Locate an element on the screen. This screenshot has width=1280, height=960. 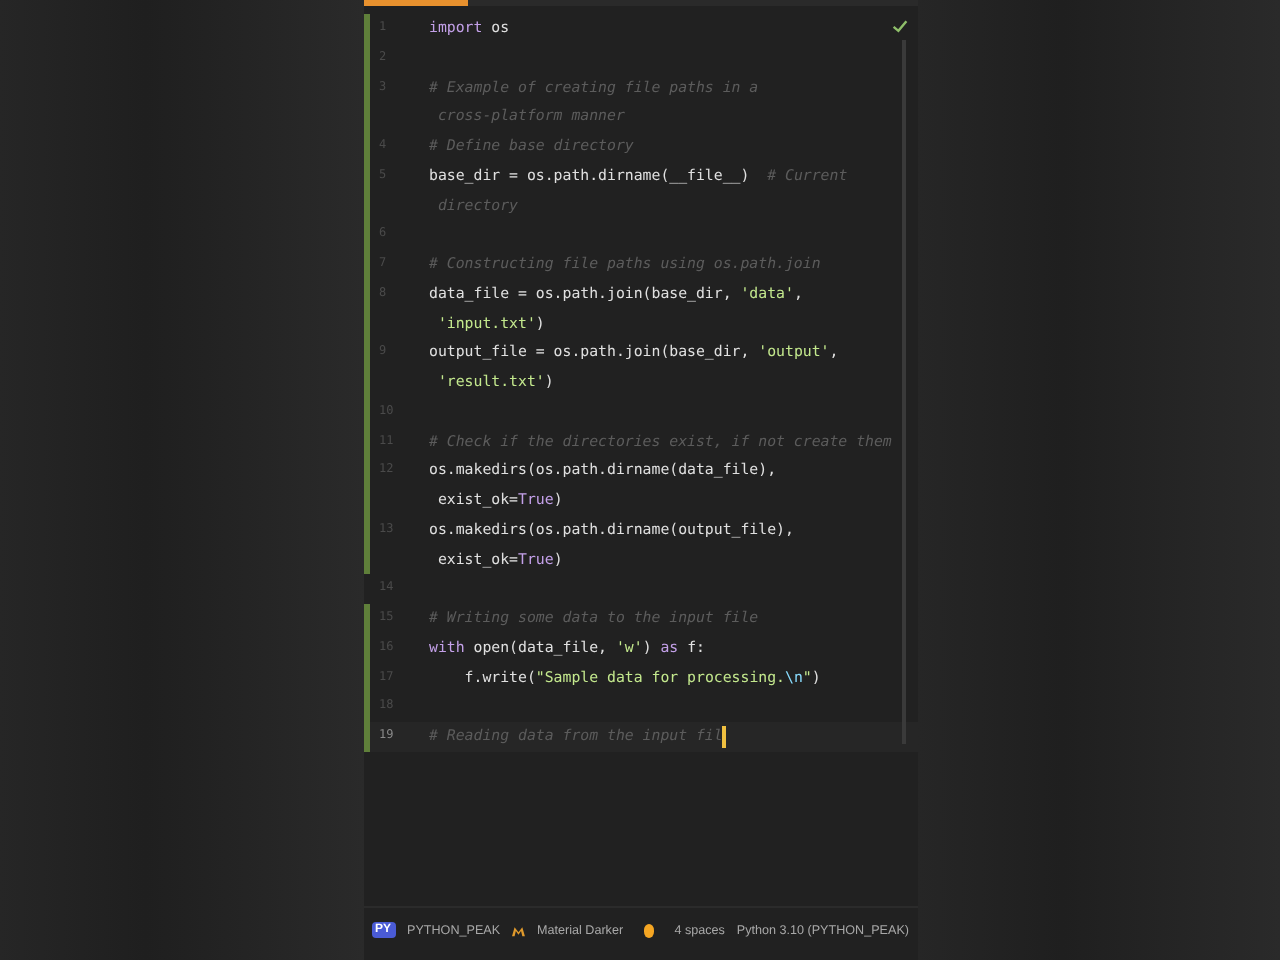
text-cursor is located at coordinates (724, 736).